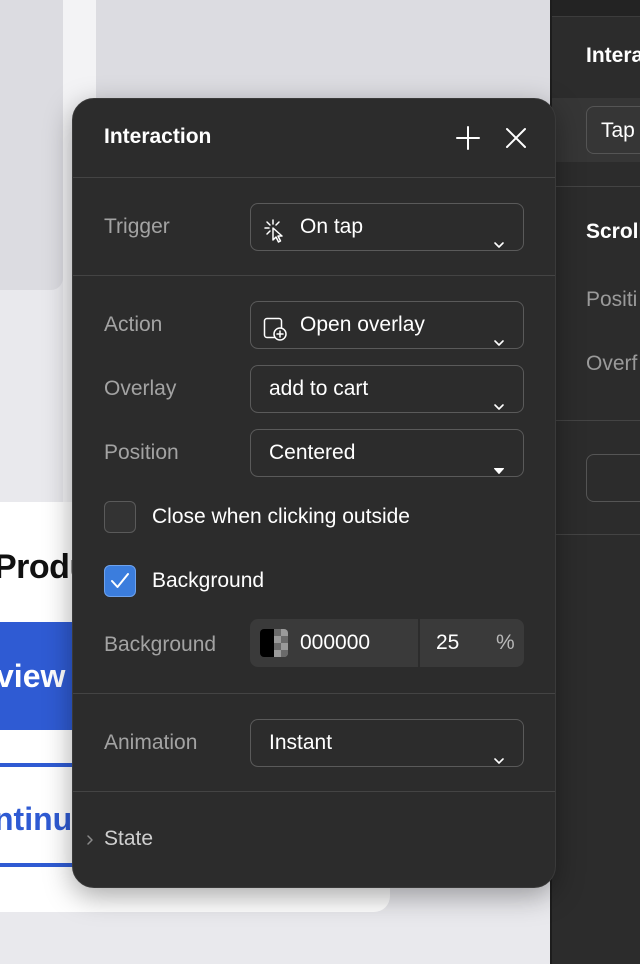 The width and height of the screenshot is (640, 964). Describe the element at coordinates (314, 841) in the screenshot. I see `state-section-toggle: State` at that location.